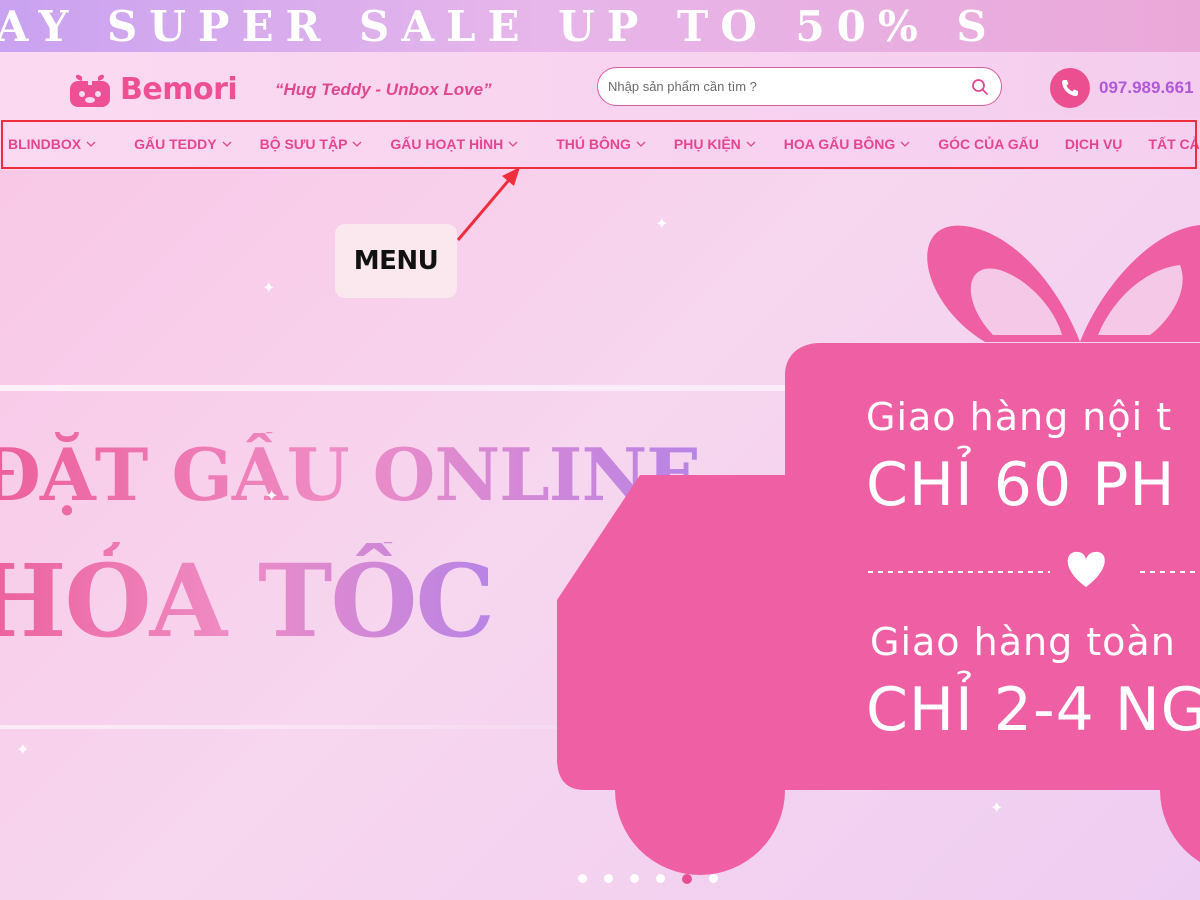 Image resolution: width=1200 pixels, height=900 pixels. What do you see at coordinates (783, 86) in the screenshot?
I see `search-input` at bounding box center [783, 86].